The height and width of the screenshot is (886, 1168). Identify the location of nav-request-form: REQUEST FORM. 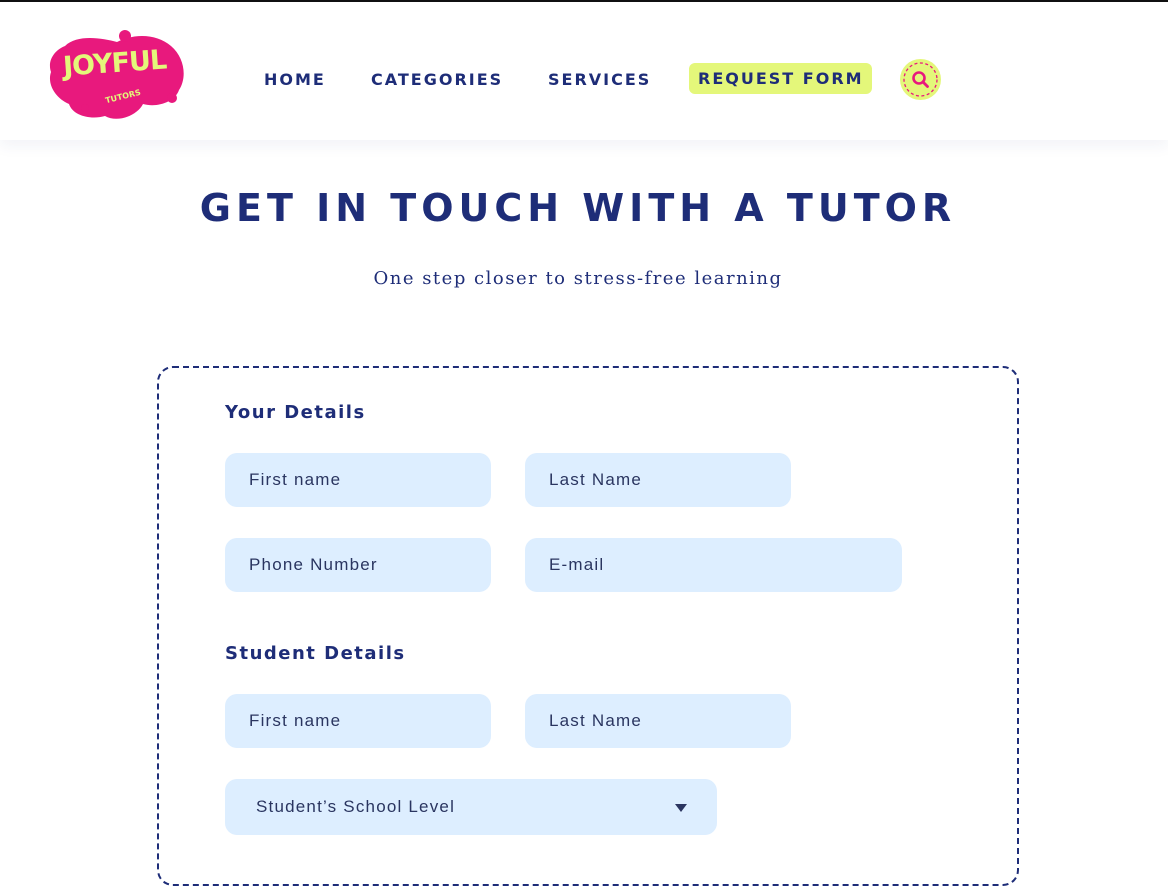
(780, 78).